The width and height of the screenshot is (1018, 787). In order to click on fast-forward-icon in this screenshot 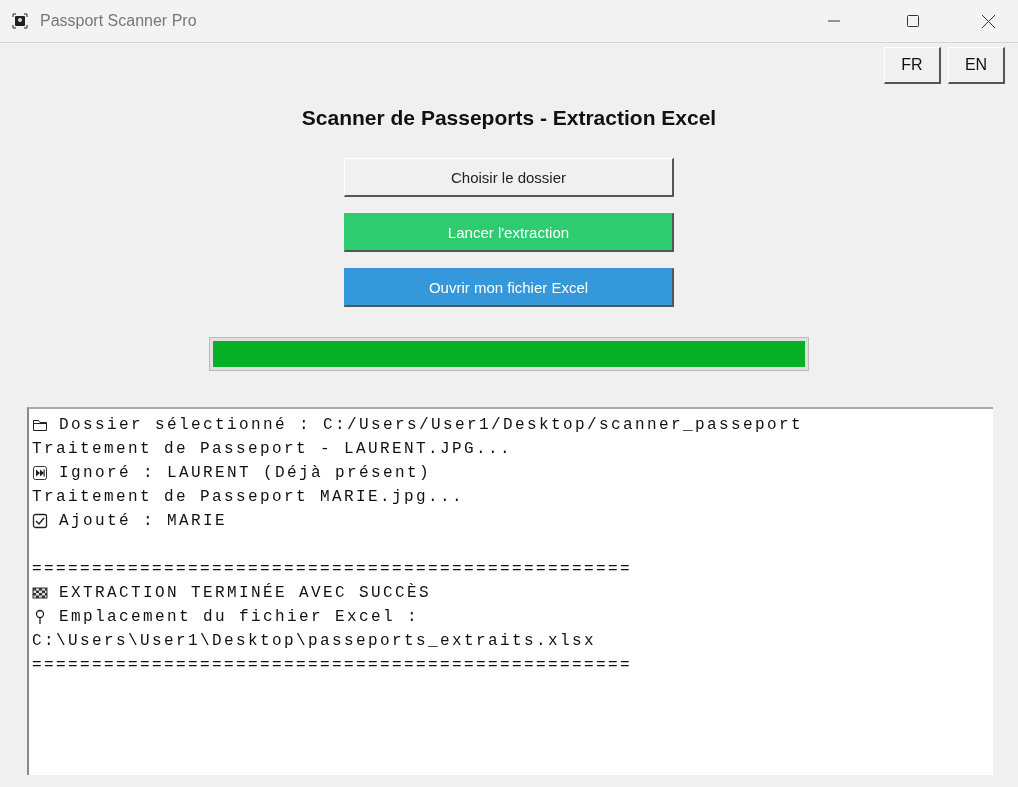, I will do `click(40, 473)`.